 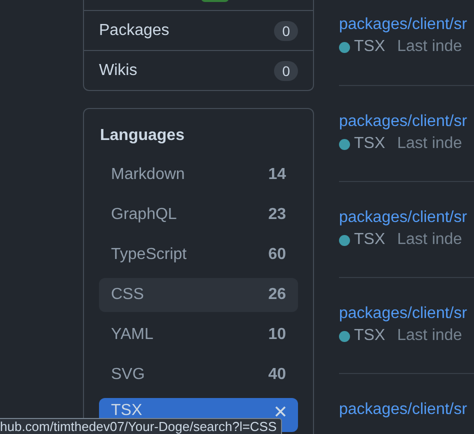 I want to click on status-url-tooltip: hub.com/timthedev07/Your-Doge/search?l=CSS, so click(x=141, y=426).